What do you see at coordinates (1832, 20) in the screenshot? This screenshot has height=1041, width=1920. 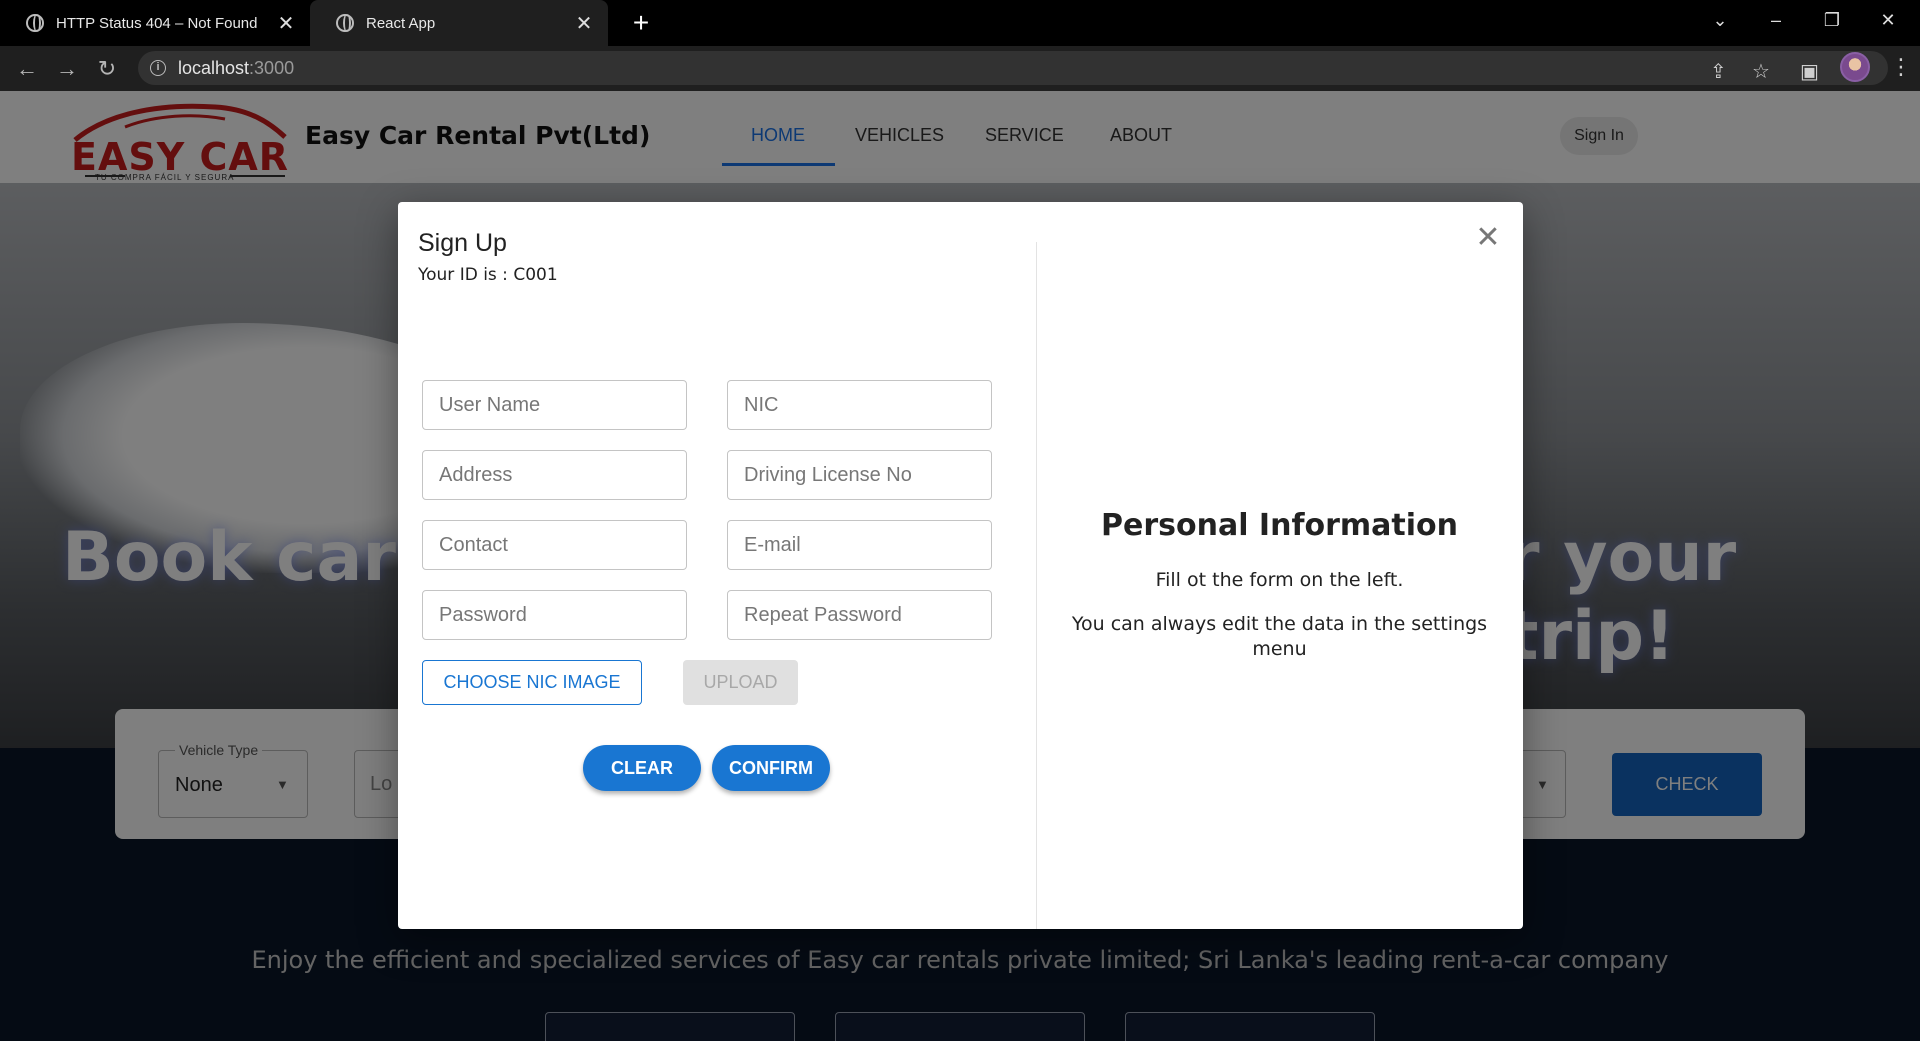 I see `restore-icon: ❐` at bounding box center [1832, 20].